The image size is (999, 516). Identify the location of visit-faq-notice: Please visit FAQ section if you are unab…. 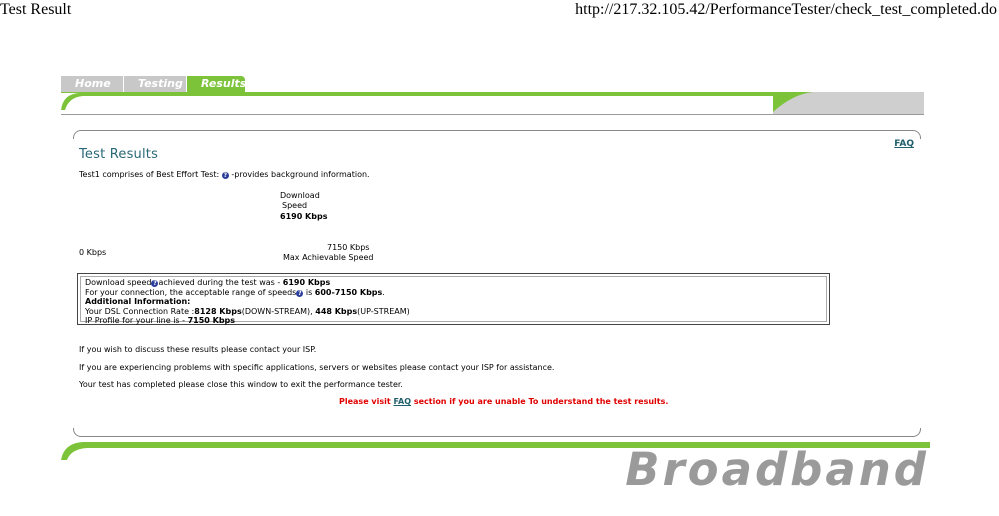
(504, 401).